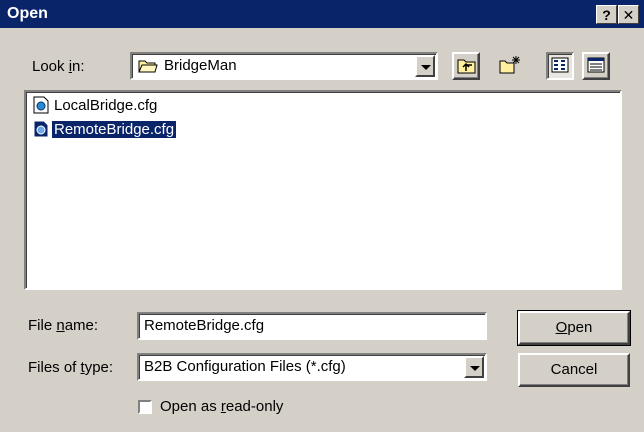 The image size is (644, 432). I want to click on cancel-button: Cancel, so click(574, 370).